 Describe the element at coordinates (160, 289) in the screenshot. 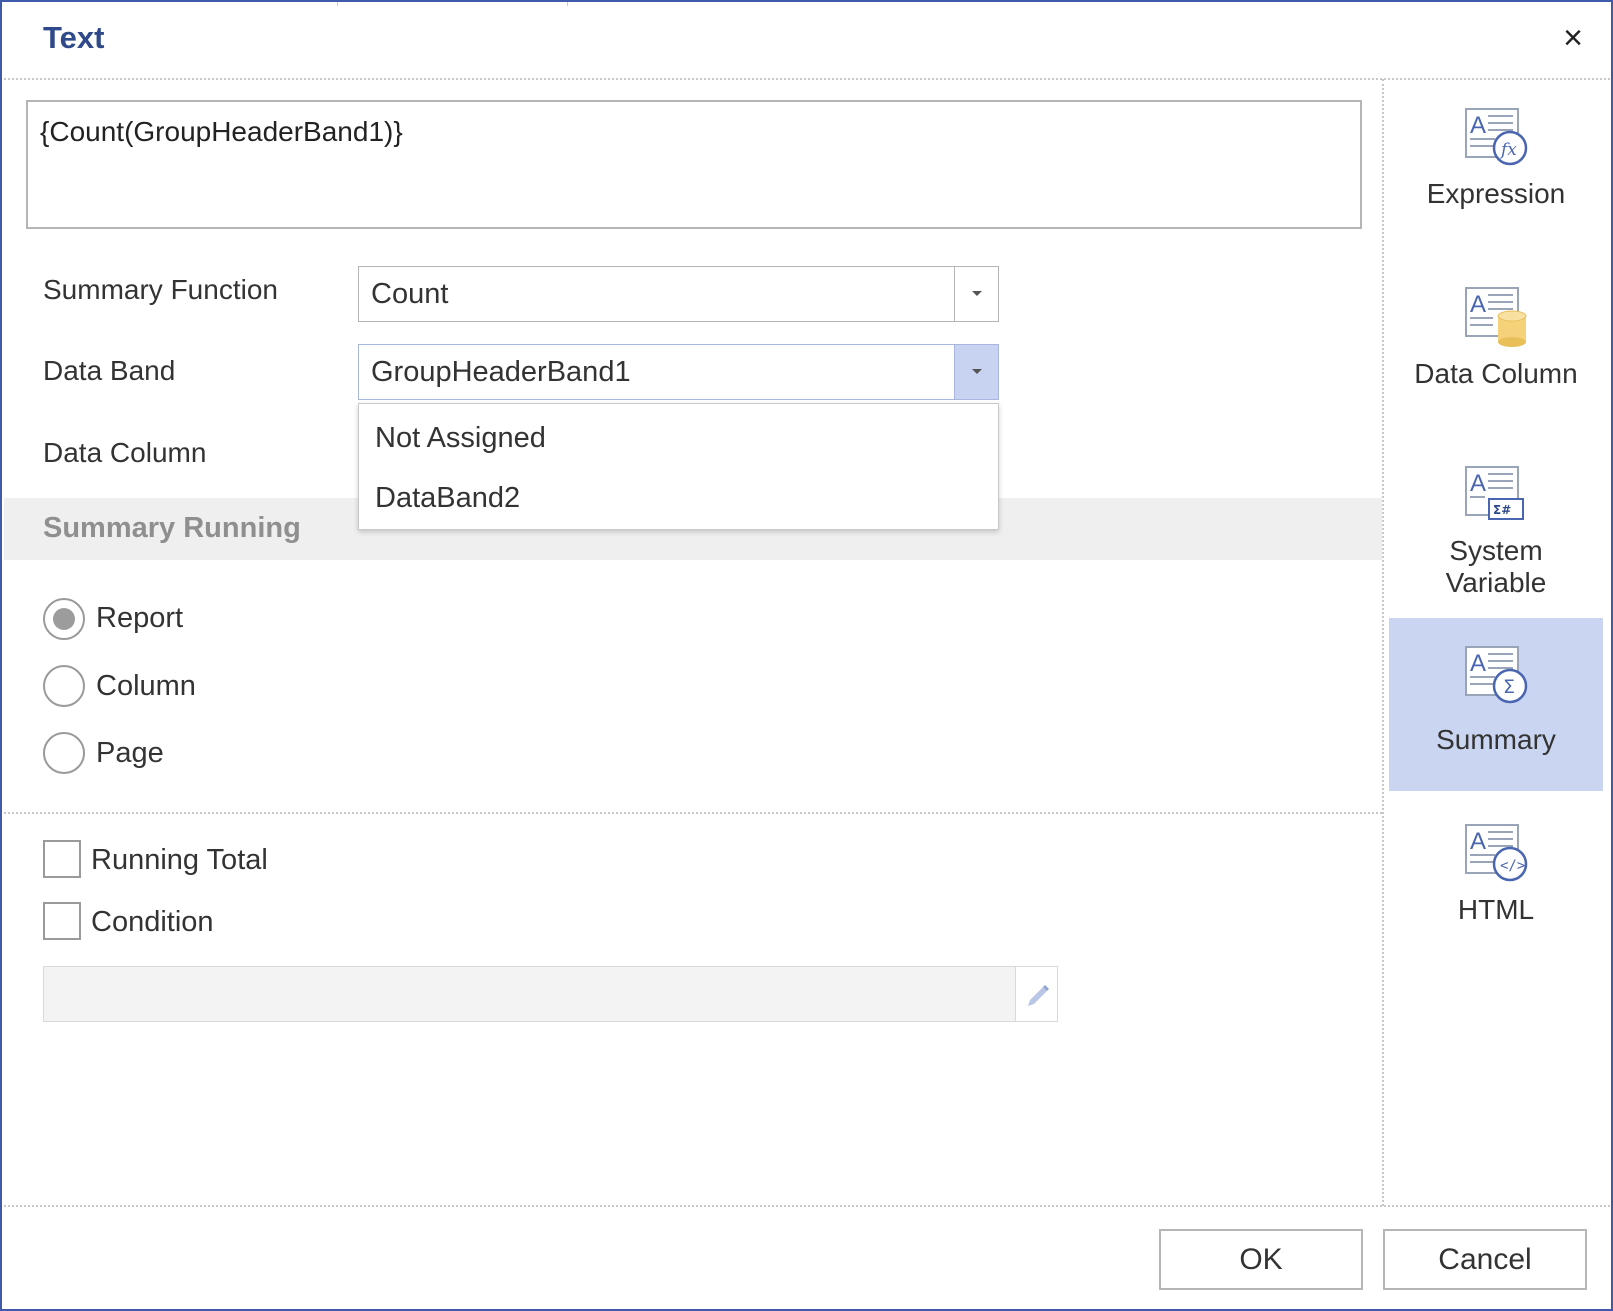

I see `summary-function-label: Summary Function` at that location.